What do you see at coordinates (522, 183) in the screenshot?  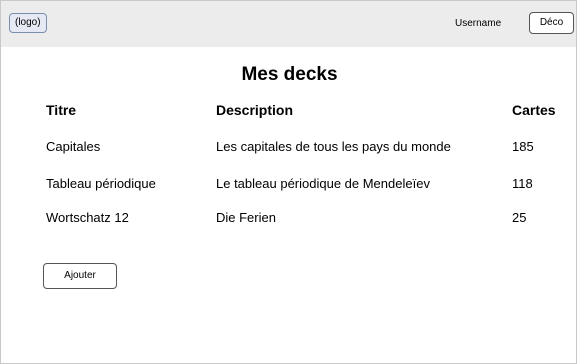 I see `deck-card-count: 118` at bounding box center [522, 183].